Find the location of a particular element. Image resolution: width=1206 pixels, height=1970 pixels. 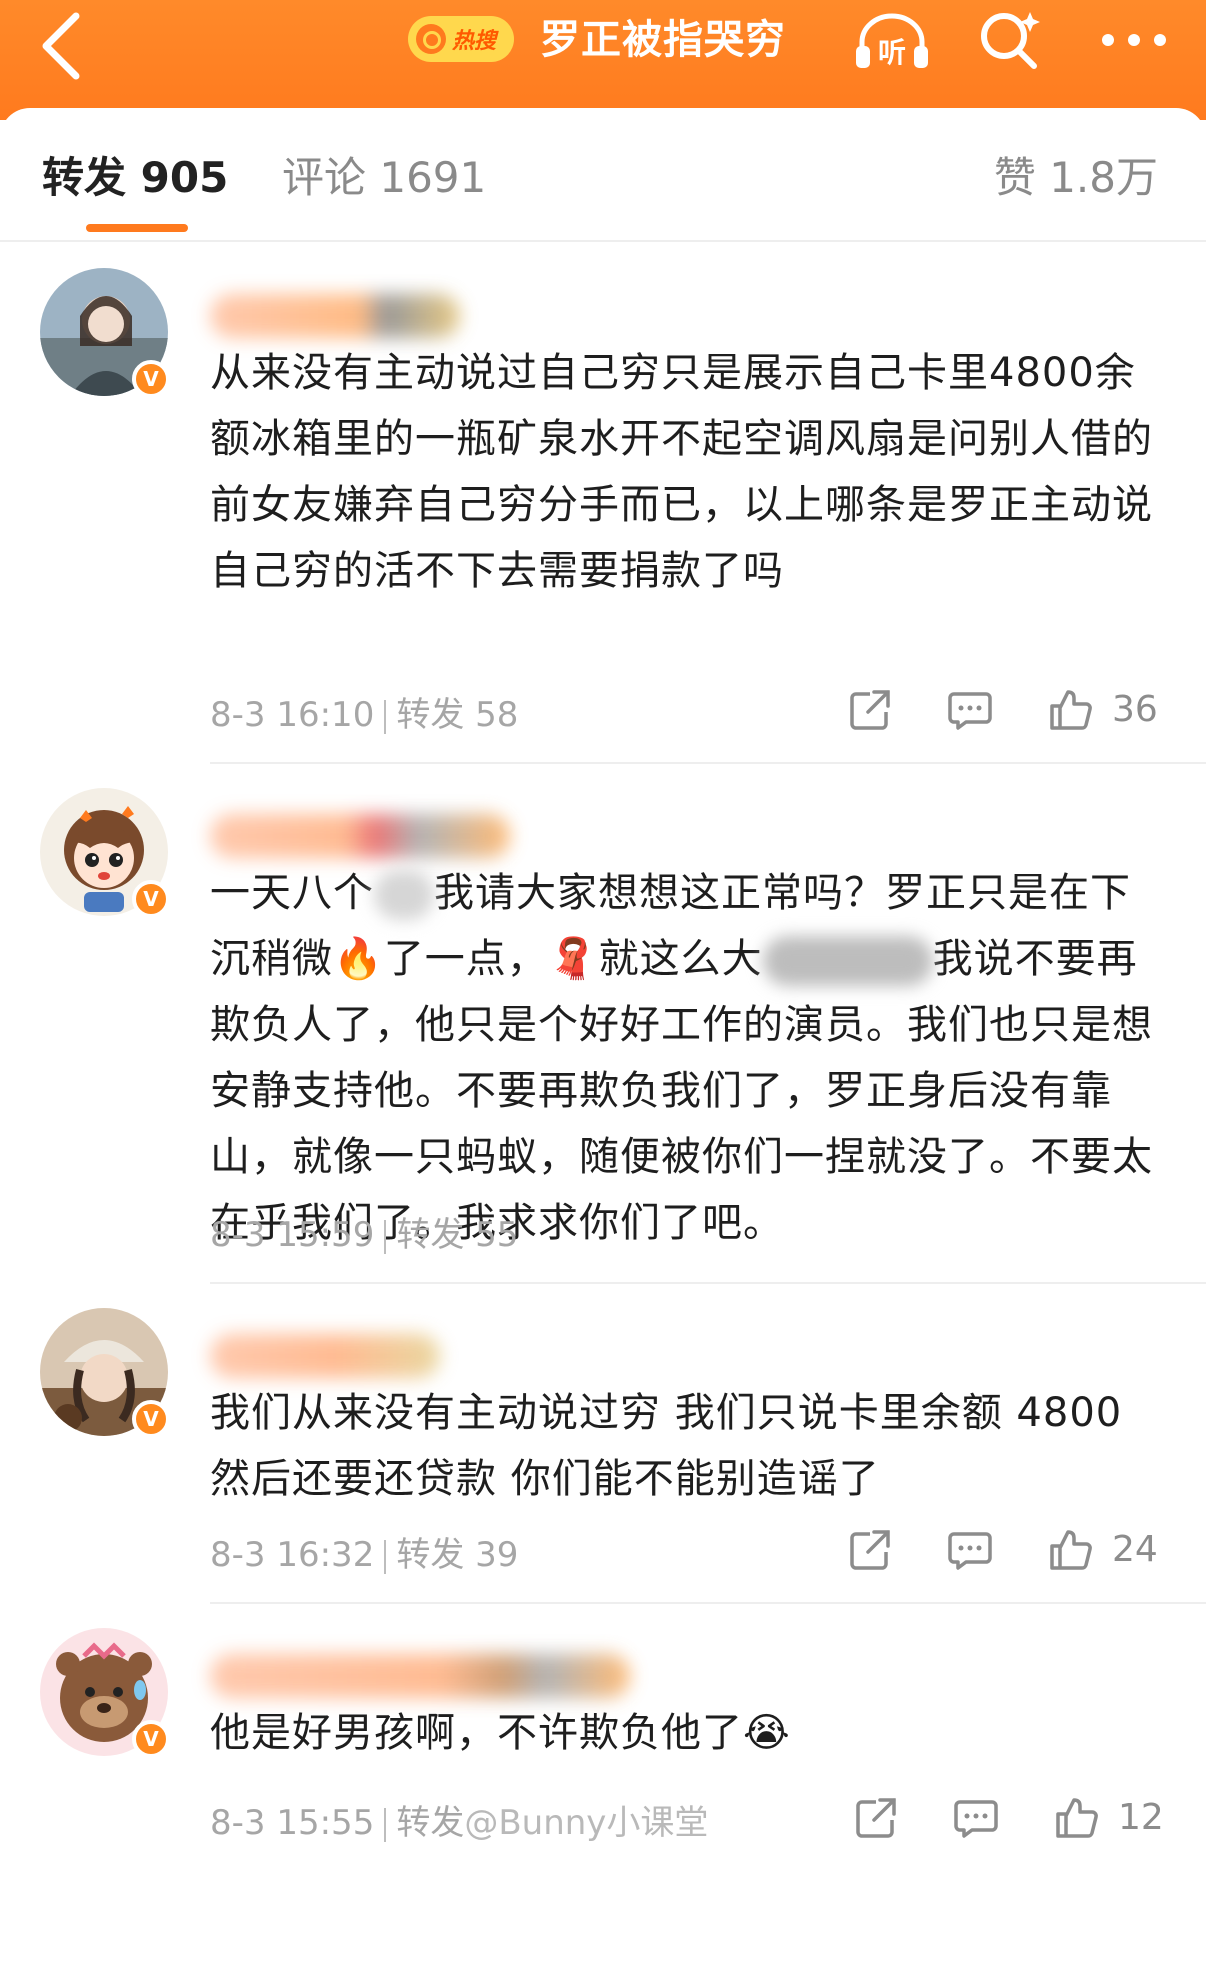

search-button is located at coordinates (1009, 39).